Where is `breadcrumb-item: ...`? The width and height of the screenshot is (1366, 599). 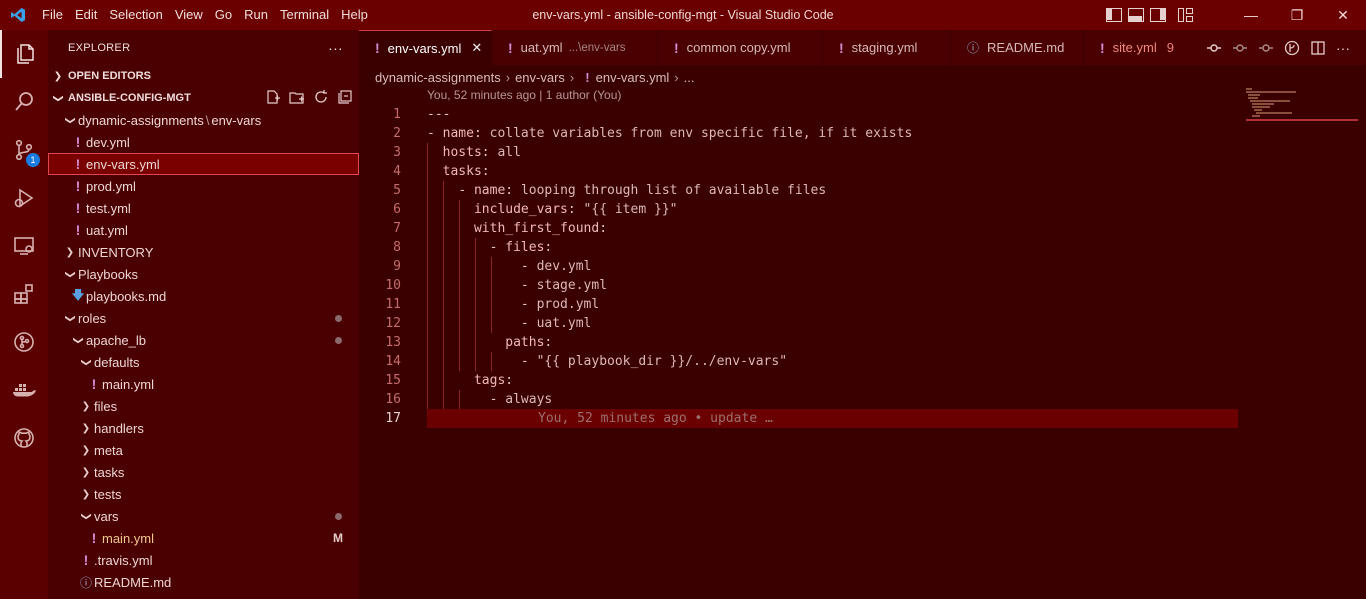 breadcrumb-item: ... is located at coordinates (689, 77).